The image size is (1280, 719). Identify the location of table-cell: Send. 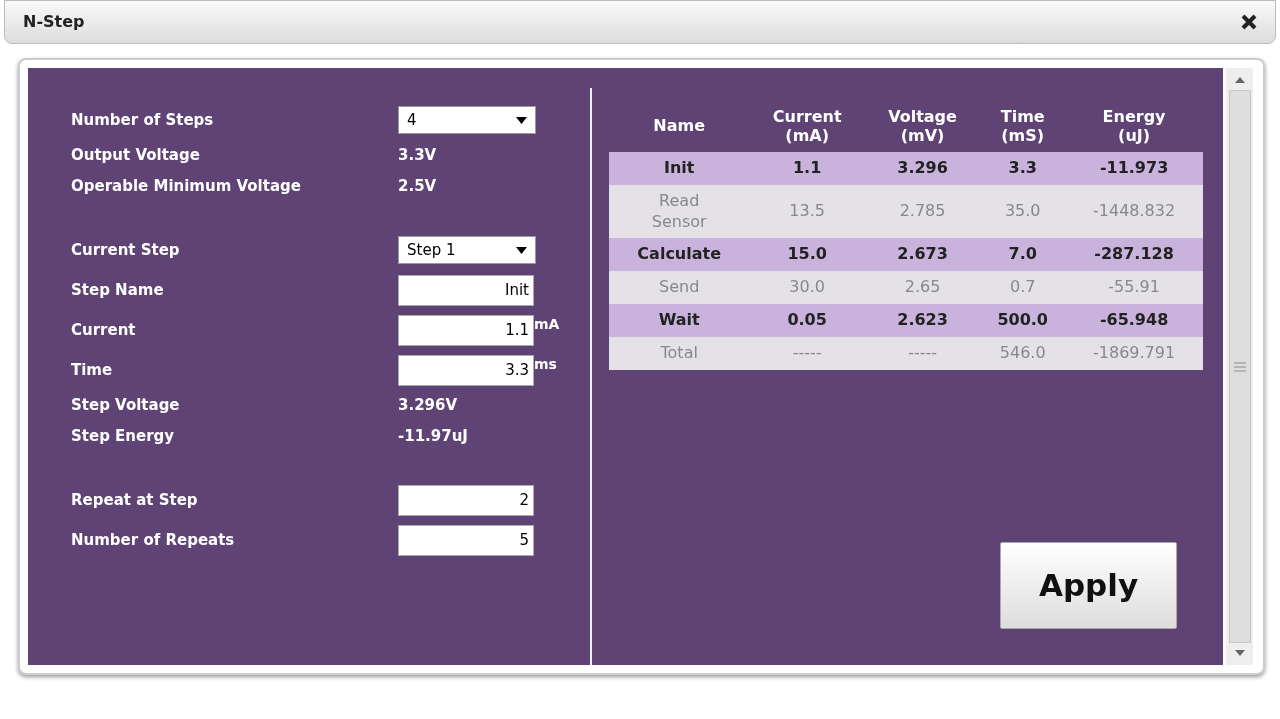
(679, 287).